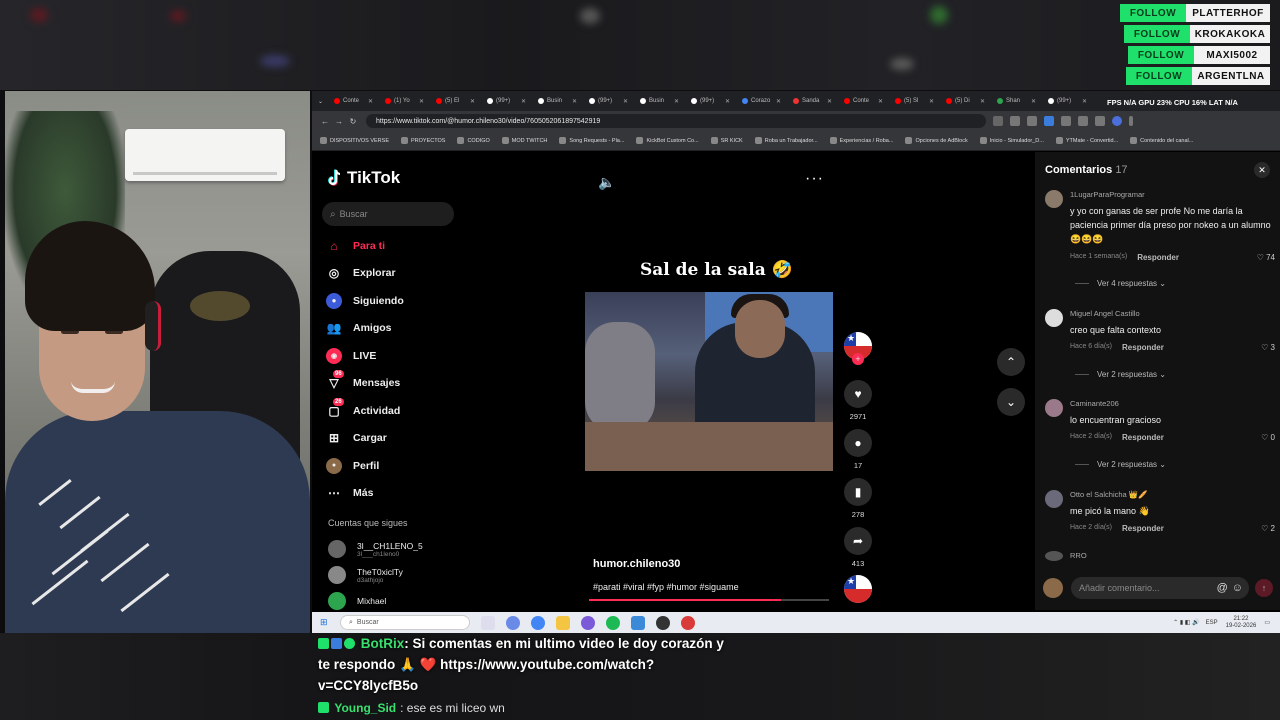 The height and width of the screenshot is (720, 1280). Describe the element at coordinates (606, 182) in the screenshot. I see `volume-icon: 🔈` at that location.